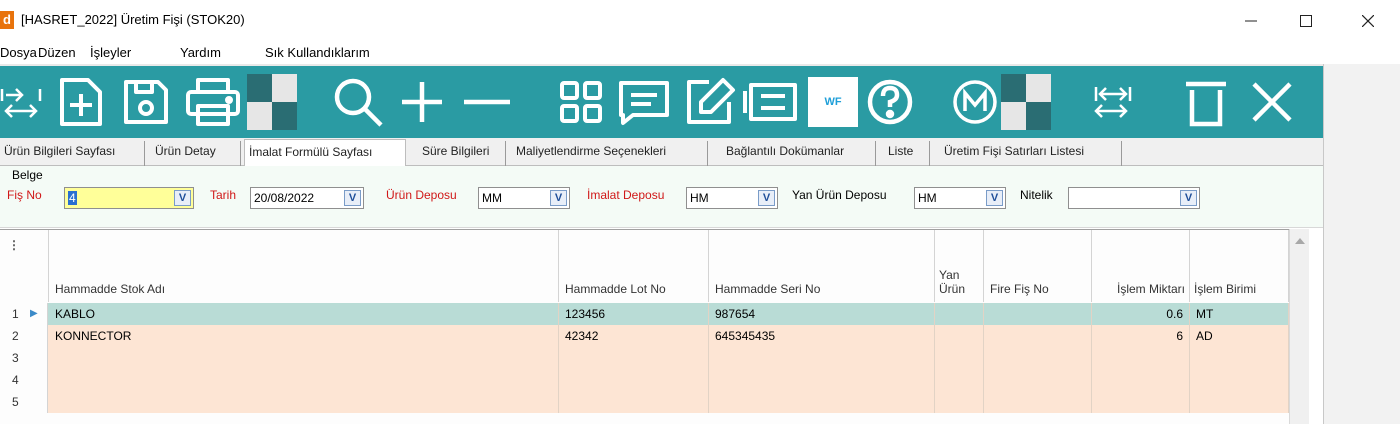  What do you see at coordinates (462, 153) in the screenshot?
I see `tab-sure-bilgileri: Süre Bilgileri` at bounding box center [462, 153].